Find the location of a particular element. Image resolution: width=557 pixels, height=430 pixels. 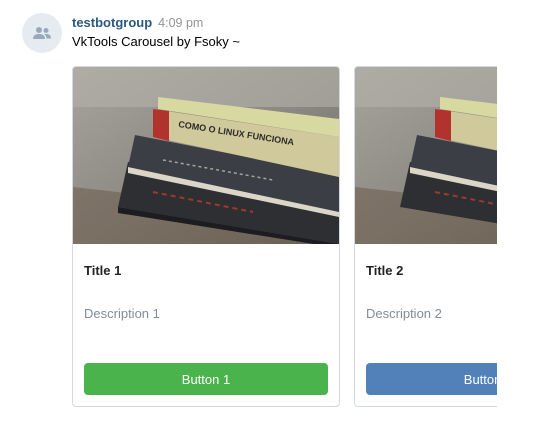

card-description: Description 1 is located at coordinates (122, 313).